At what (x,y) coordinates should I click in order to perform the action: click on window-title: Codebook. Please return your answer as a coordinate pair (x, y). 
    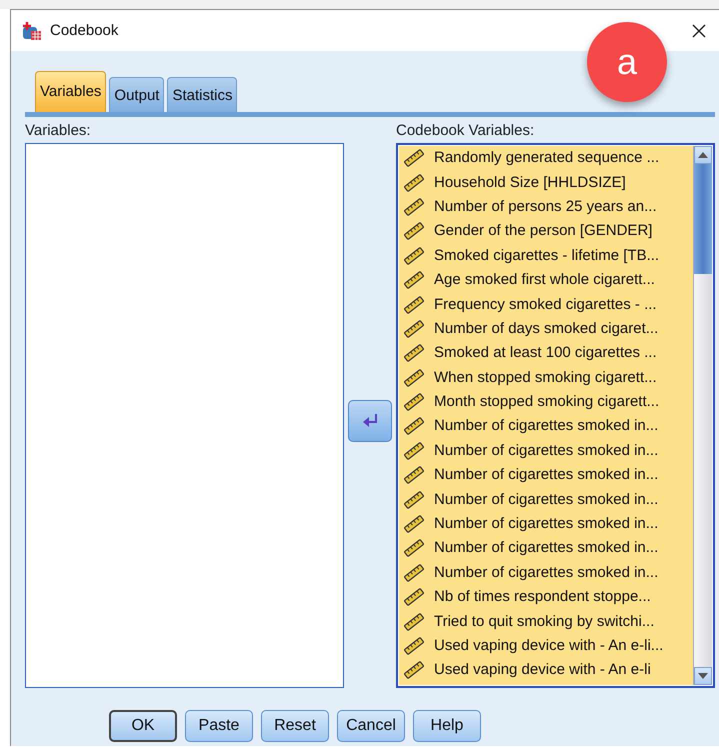
    Looking at the image, I should click on (84, 30).